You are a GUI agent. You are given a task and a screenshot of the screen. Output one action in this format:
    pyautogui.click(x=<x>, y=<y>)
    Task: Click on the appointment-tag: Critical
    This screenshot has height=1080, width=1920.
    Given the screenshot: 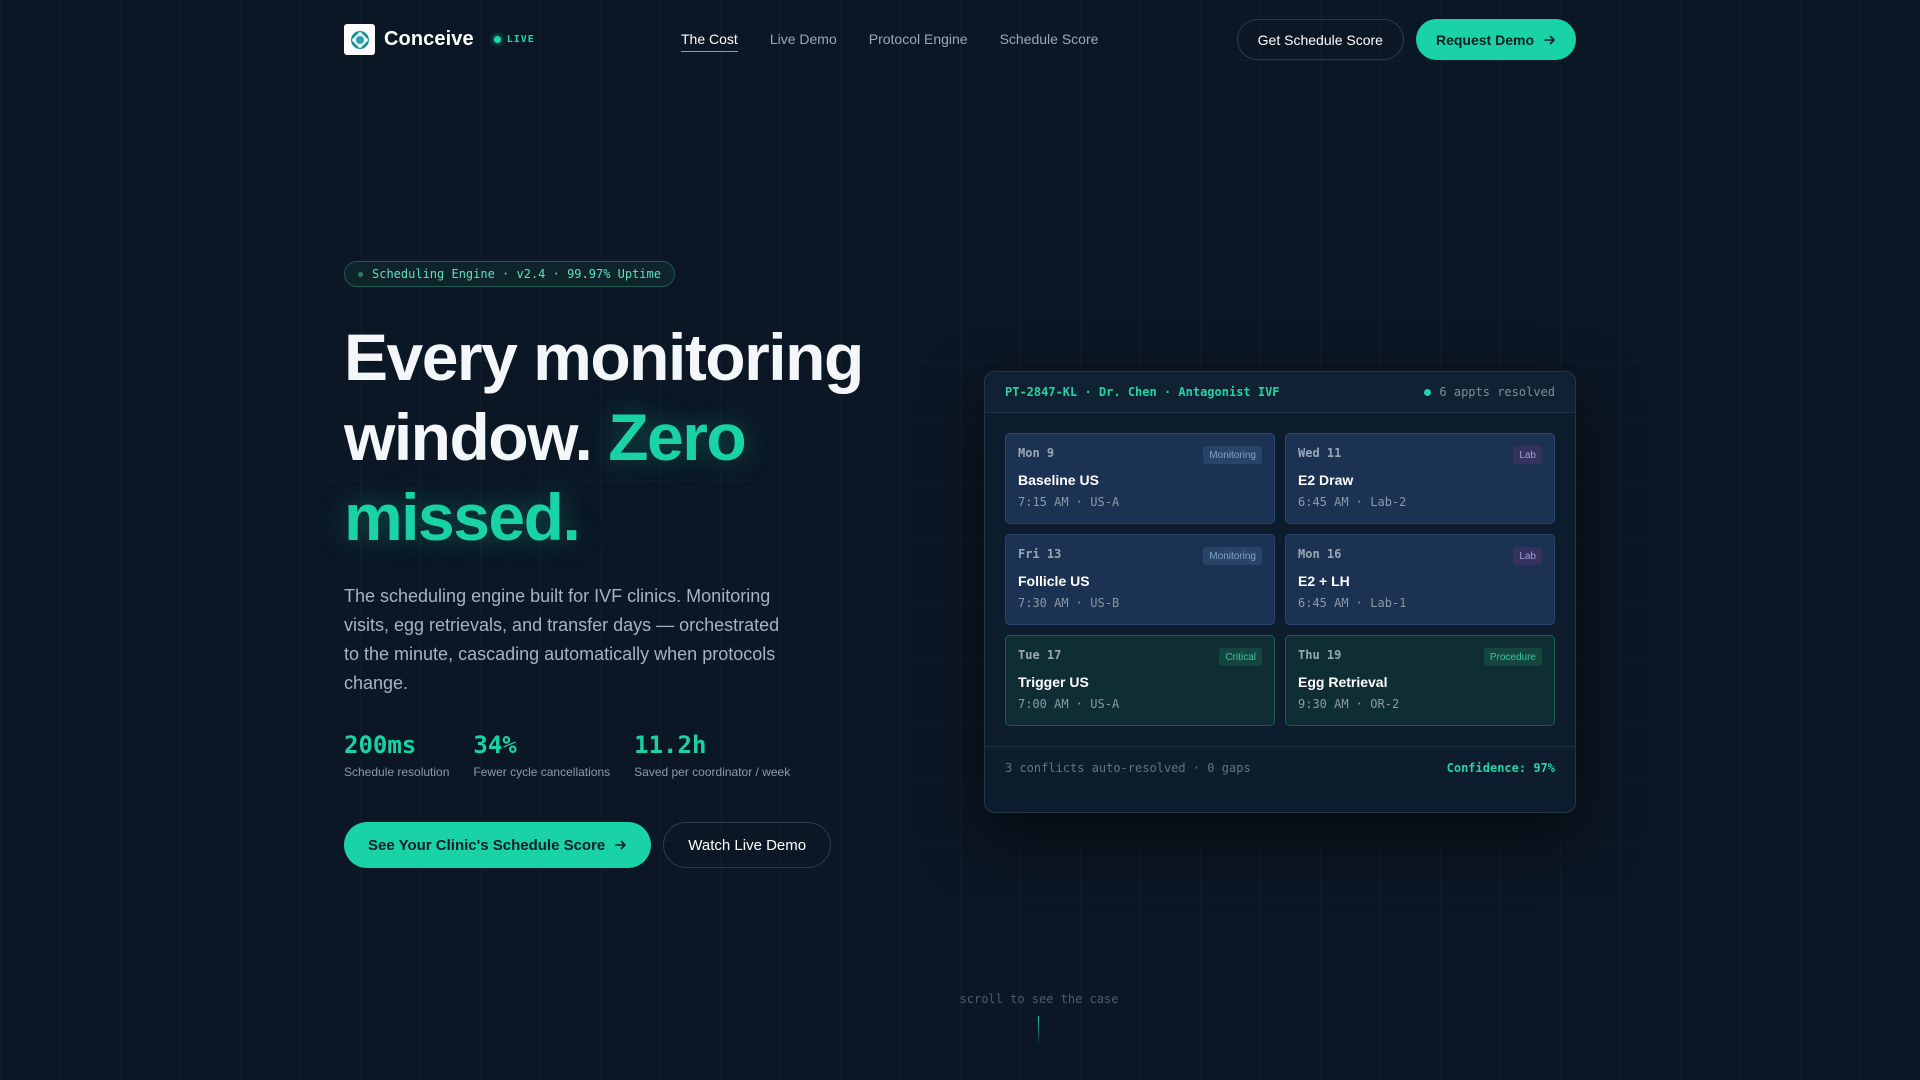 What is the action you would take?
    pyautogui.click(x=1240, y=657)
    